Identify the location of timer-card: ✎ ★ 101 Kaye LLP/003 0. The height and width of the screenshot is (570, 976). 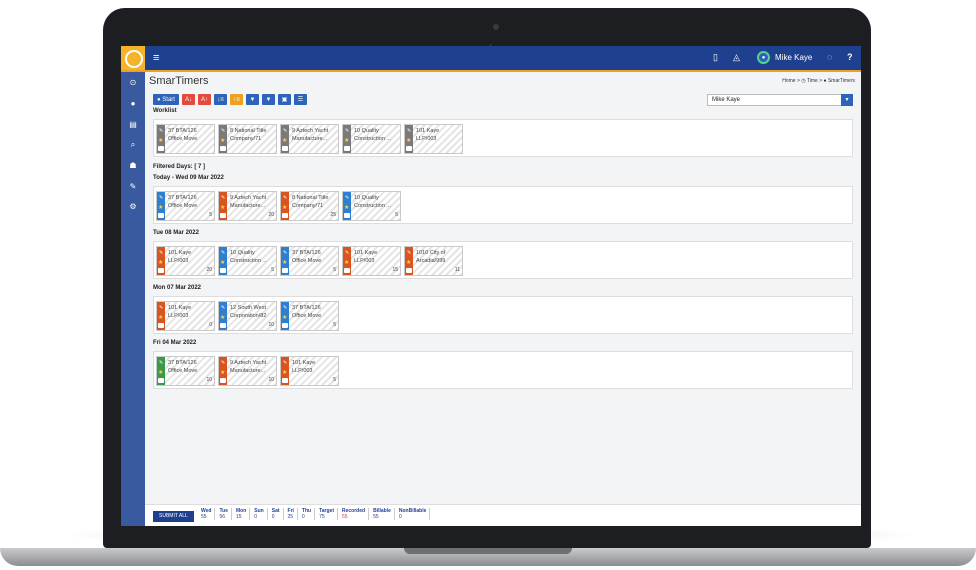
(185, 316).